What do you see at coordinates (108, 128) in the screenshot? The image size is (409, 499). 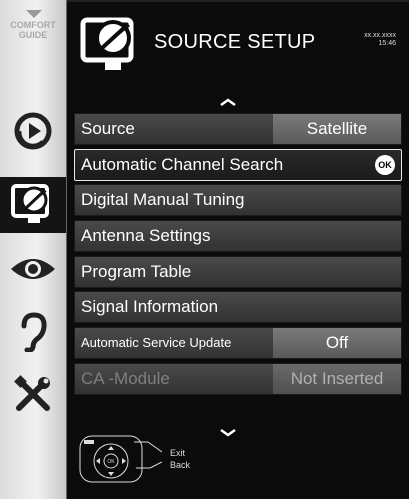 I see `menu-item-label: Source` at bounding box center [108, 128].